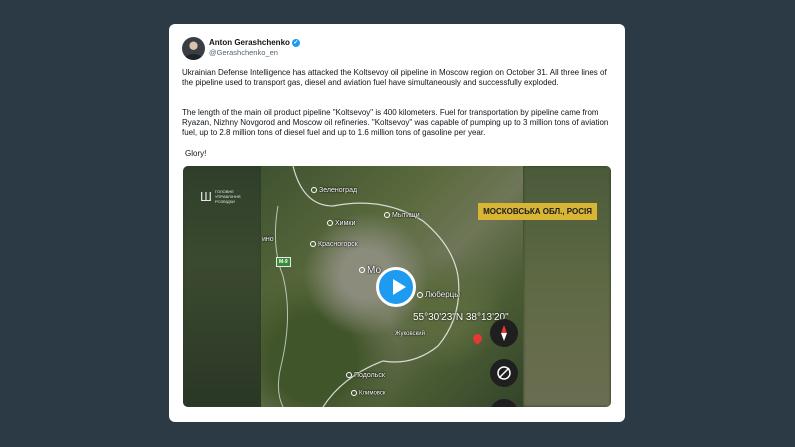 The image size is (795, 447). Describe the element at coordinates (537, 211) in the screenshot. I see `region-label: МОСКОВСЬКА ОБЛ., РОСІЯ` at that location.